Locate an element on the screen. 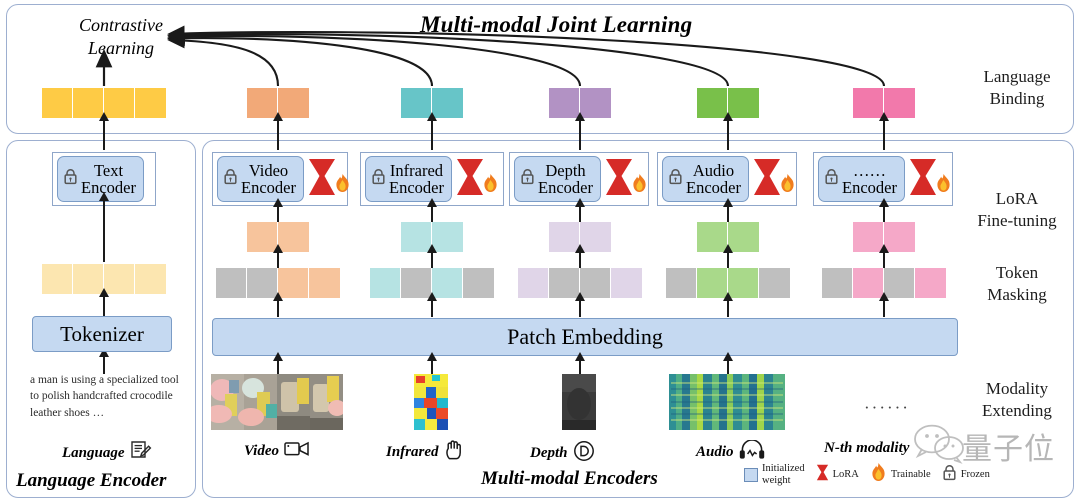 This screenshot has height=504, width=1080. encoder-label-video: Video Encoder is located at coordinates (268, 178).